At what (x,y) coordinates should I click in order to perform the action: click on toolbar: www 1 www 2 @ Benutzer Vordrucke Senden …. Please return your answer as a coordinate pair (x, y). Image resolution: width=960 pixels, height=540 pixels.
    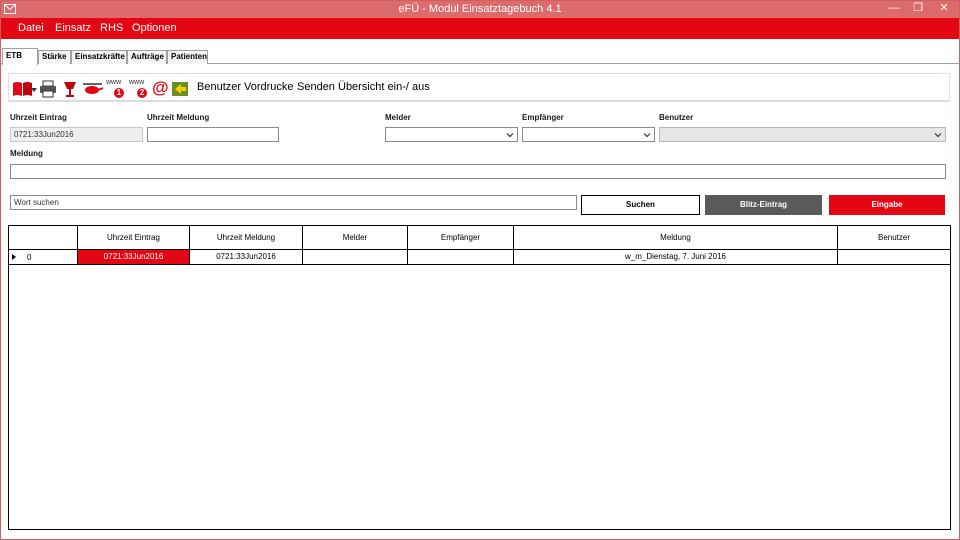
    Looking at the image, I should click on (479, 87).